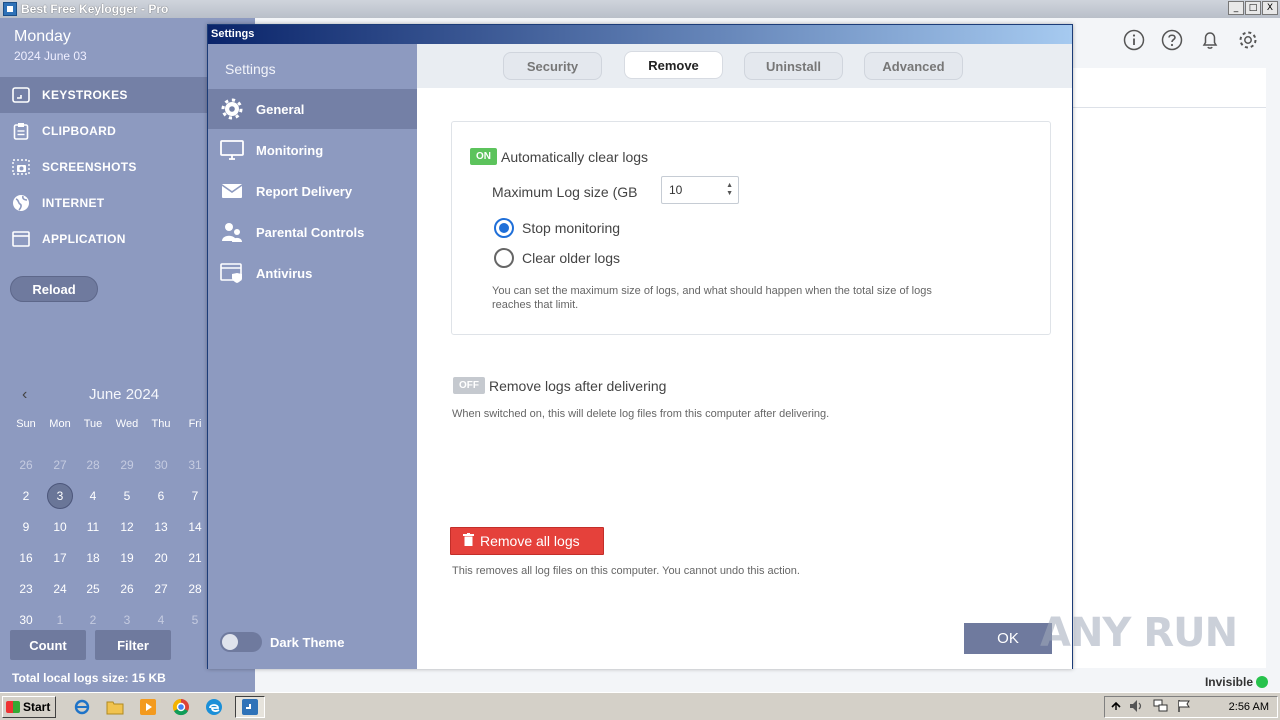  What do you see at coordinates (557, 258) in the screenshot?
I see `radio-clear-older-logs: Clear older logs` at bounding box center [557, 258].